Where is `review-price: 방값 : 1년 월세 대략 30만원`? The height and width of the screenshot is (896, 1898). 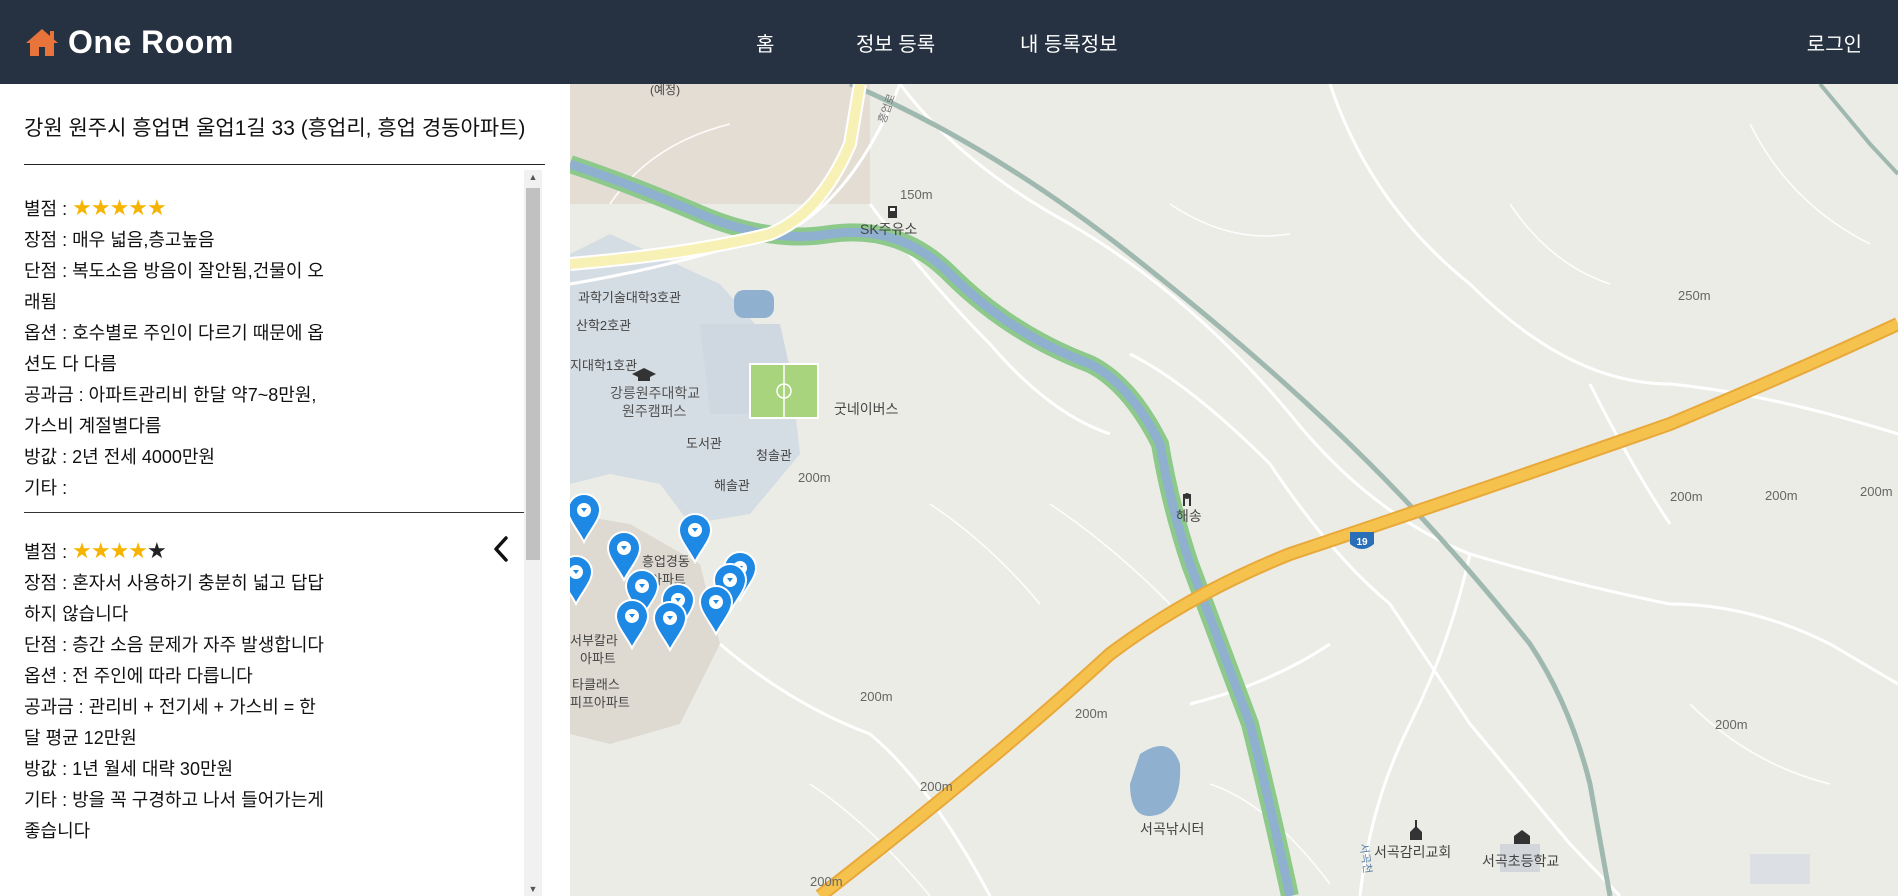 review-price: 방값 : 1년 월세 대략 30만원 is located at coordinates (129, 769).